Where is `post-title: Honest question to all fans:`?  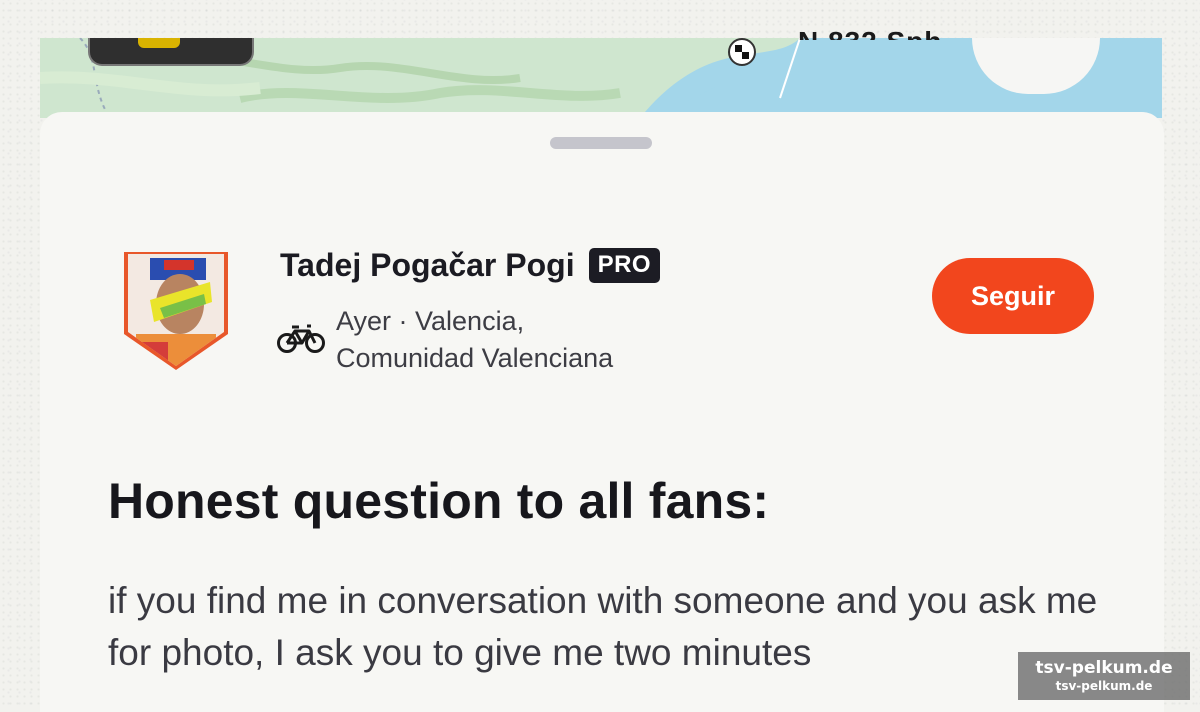
post-title: Honest question to all fans: is located at coordinates (439, 501).